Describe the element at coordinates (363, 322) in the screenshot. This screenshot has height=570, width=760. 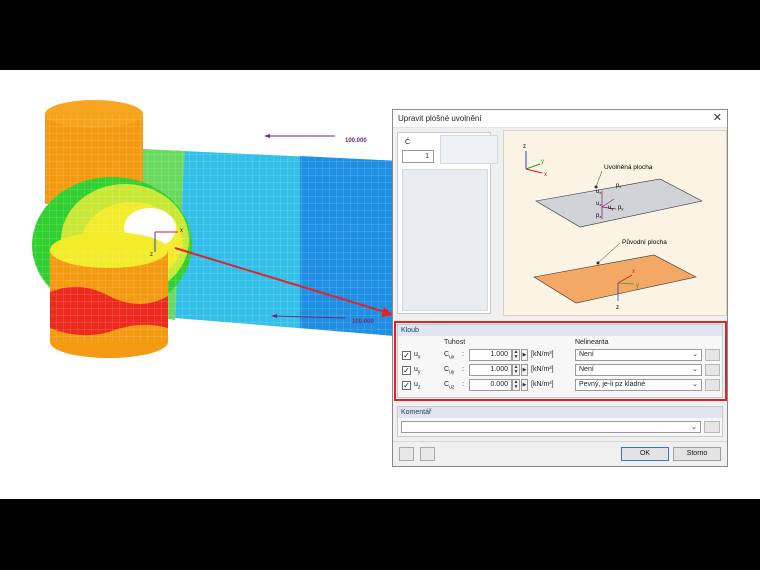
I see `load-value-bottom: 100.000` at that location.